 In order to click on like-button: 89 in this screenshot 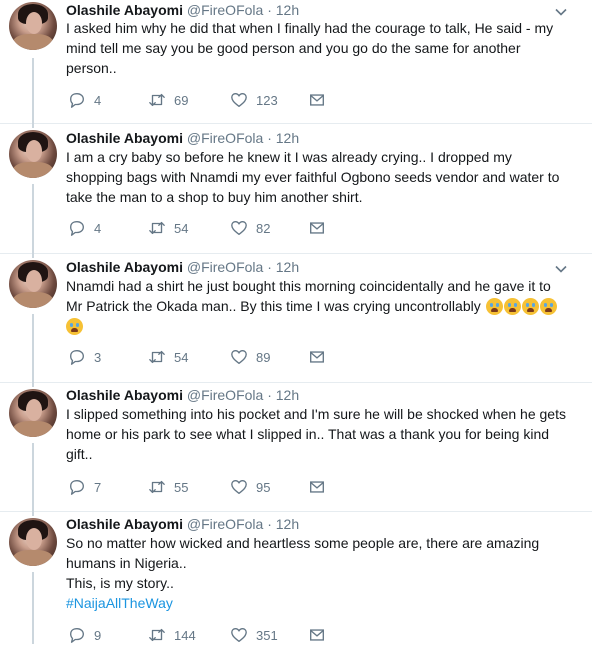, I will do `click(250, 357)`.